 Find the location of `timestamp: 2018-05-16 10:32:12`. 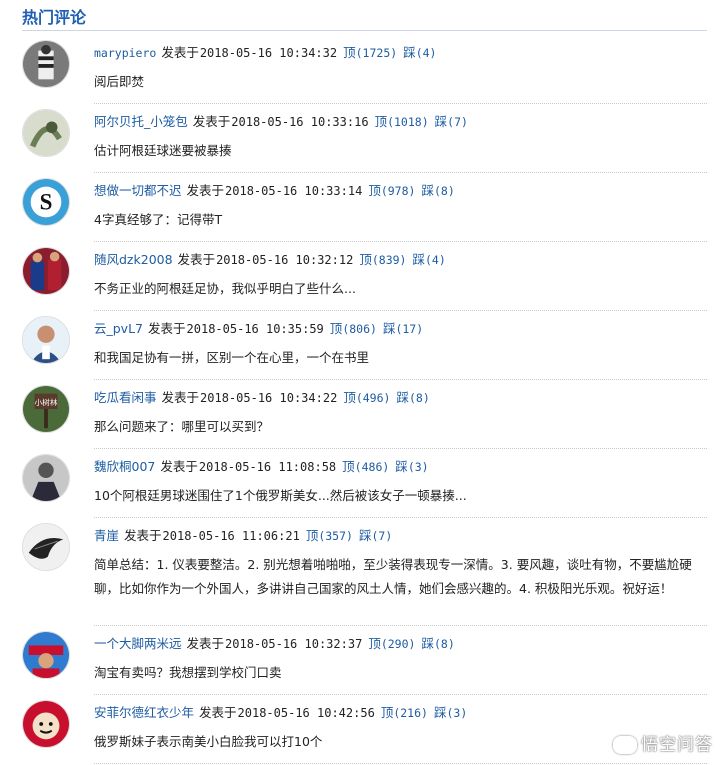

timestamp: 2018-05-16 10:32:12 is located at coordinates (285, 260).